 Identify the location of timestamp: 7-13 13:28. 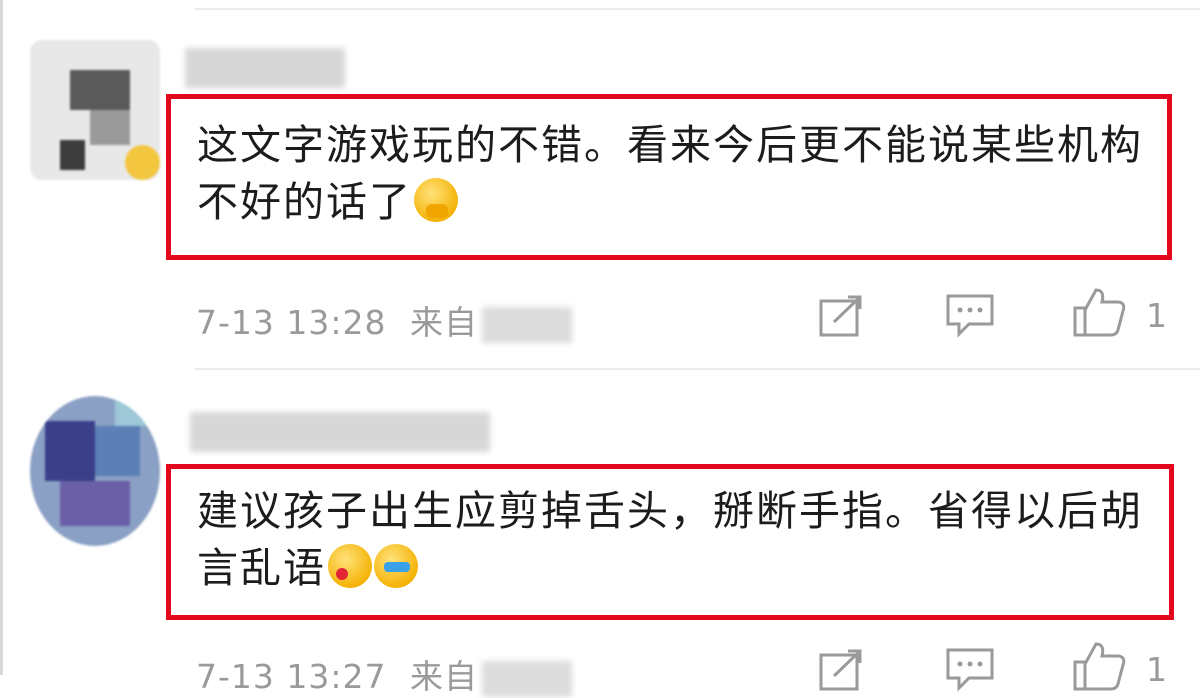
(291, 322).